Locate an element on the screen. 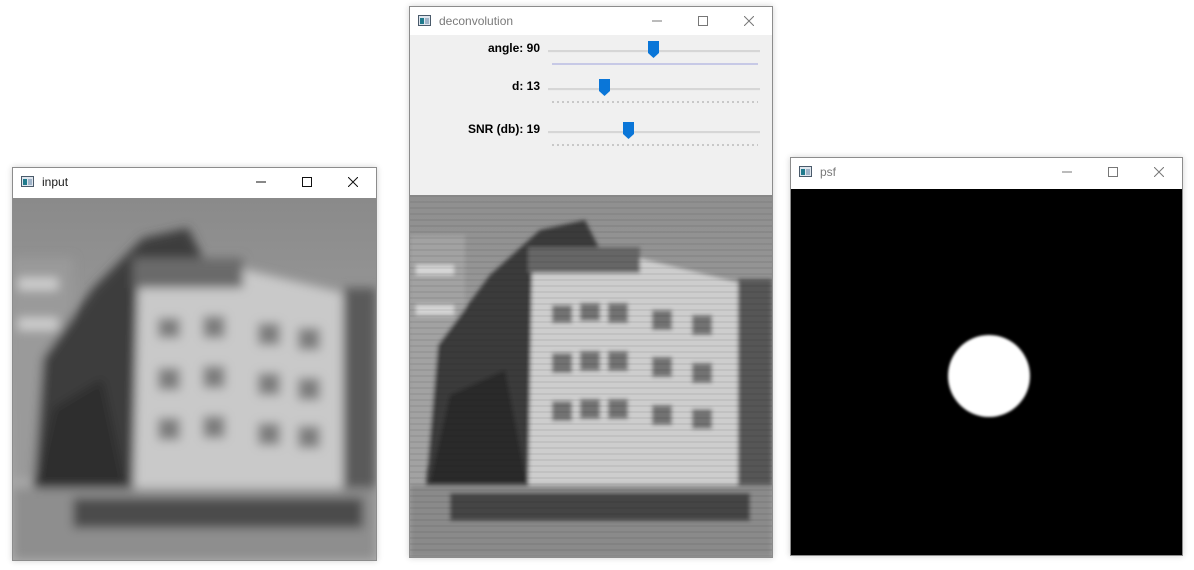  psf-titlebar: psf is located at coordinates (986, 172).